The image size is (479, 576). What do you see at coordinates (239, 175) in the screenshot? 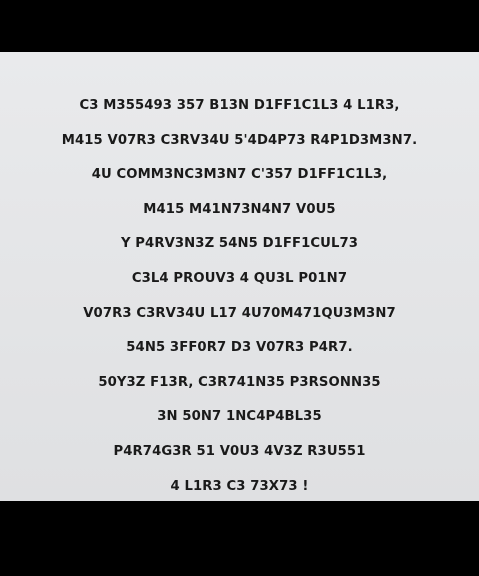
I see `message-line-3: 4U COMM3NC3M3N7 C'357 D1FF1C1L3,` at bounding box center [239, 175].